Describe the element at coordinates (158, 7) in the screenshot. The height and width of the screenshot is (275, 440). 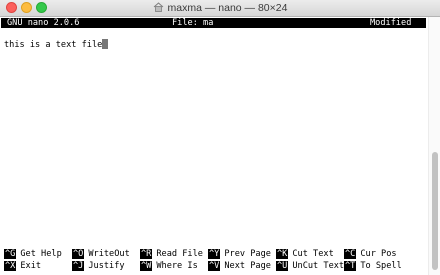
I see `home-folder-icon` at that location.